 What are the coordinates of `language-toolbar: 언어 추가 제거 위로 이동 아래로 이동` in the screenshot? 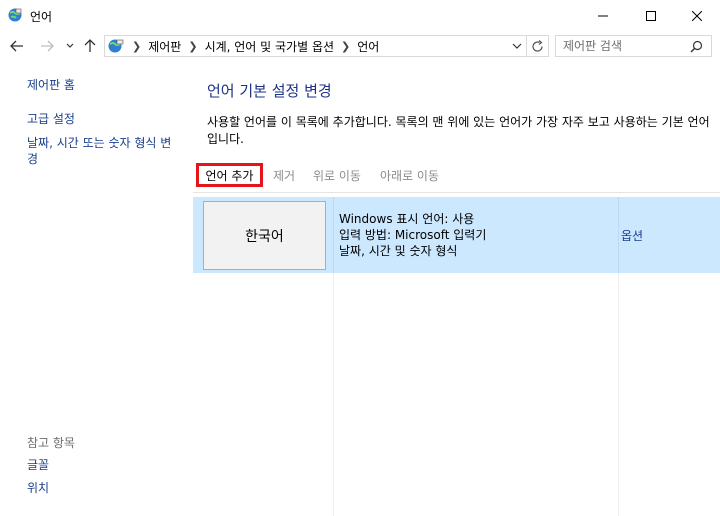 It's located at (456, 175).